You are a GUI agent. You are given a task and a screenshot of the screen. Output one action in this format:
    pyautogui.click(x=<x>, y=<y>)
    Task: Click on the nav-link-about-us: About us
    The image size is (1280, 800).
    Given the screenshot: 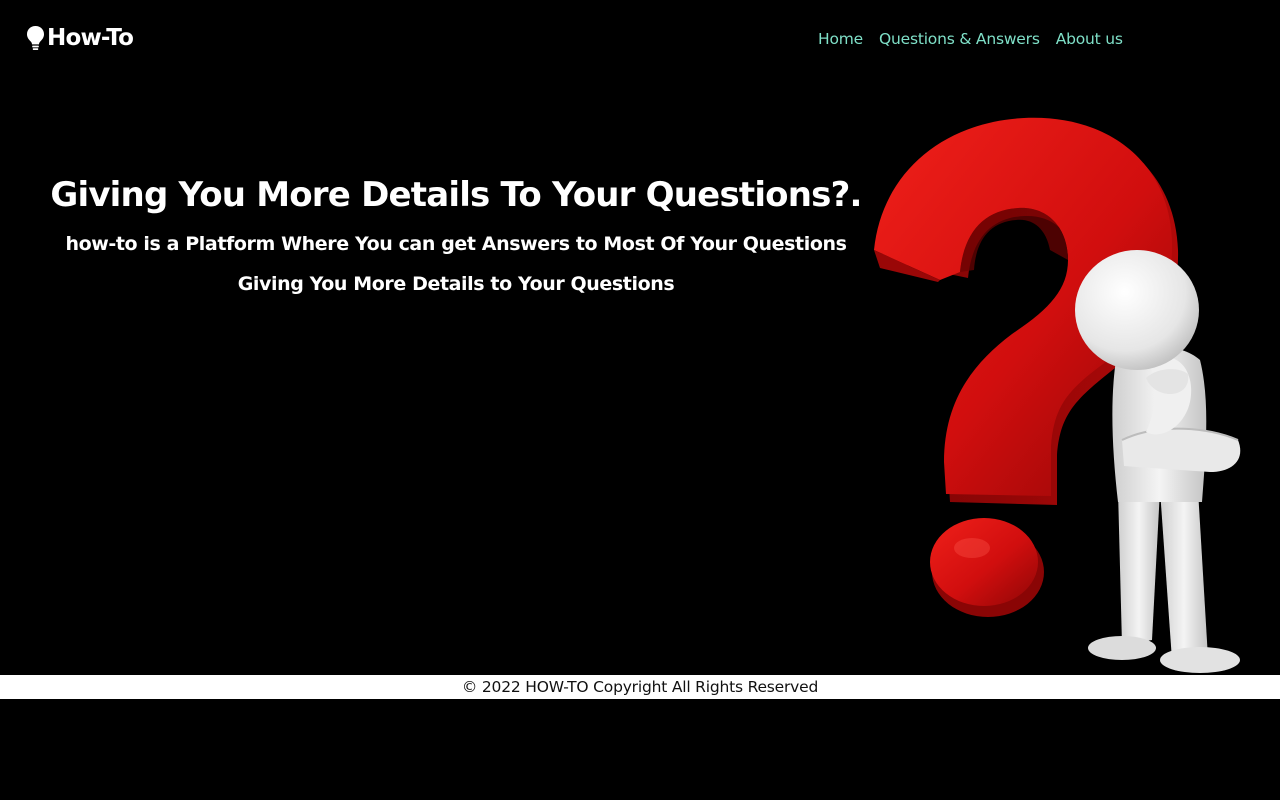 What is the action you would take?
    pyautogui.click(x=1089, y=39)
    